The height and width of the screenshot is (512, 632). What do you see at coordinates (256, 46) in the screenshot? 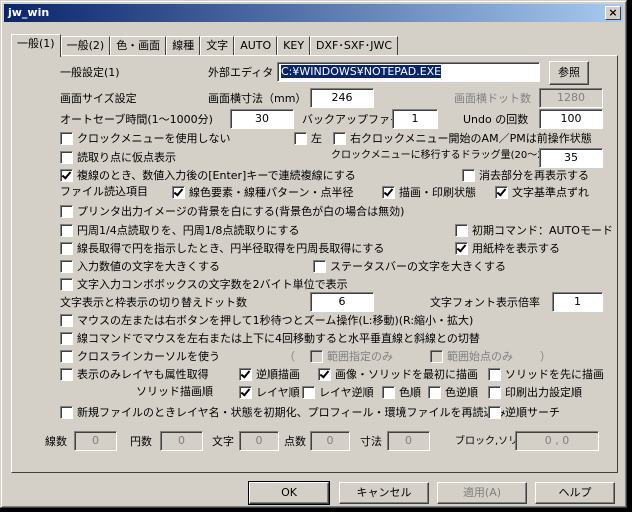
I see `tab-auto: AUTO` at bounding box center [256, 46].